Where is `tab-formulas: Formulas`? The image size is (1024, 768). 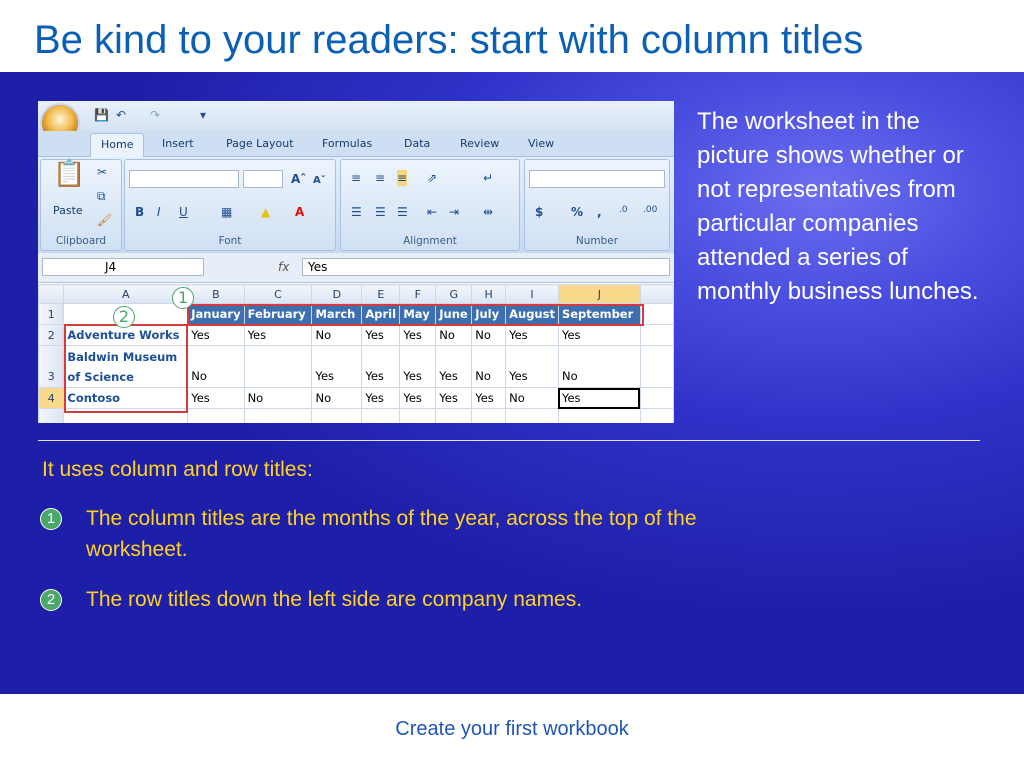 tab-formulas: Formulas is located at coordinates (347, 143).